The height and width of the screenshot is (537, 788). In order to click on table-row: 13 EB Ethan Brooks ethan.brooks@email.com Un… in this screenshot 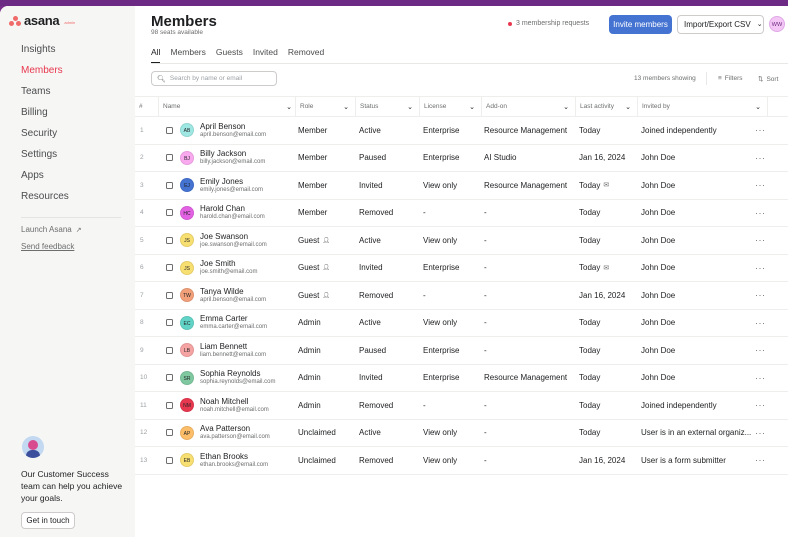, I will do `click(461, 461)`.